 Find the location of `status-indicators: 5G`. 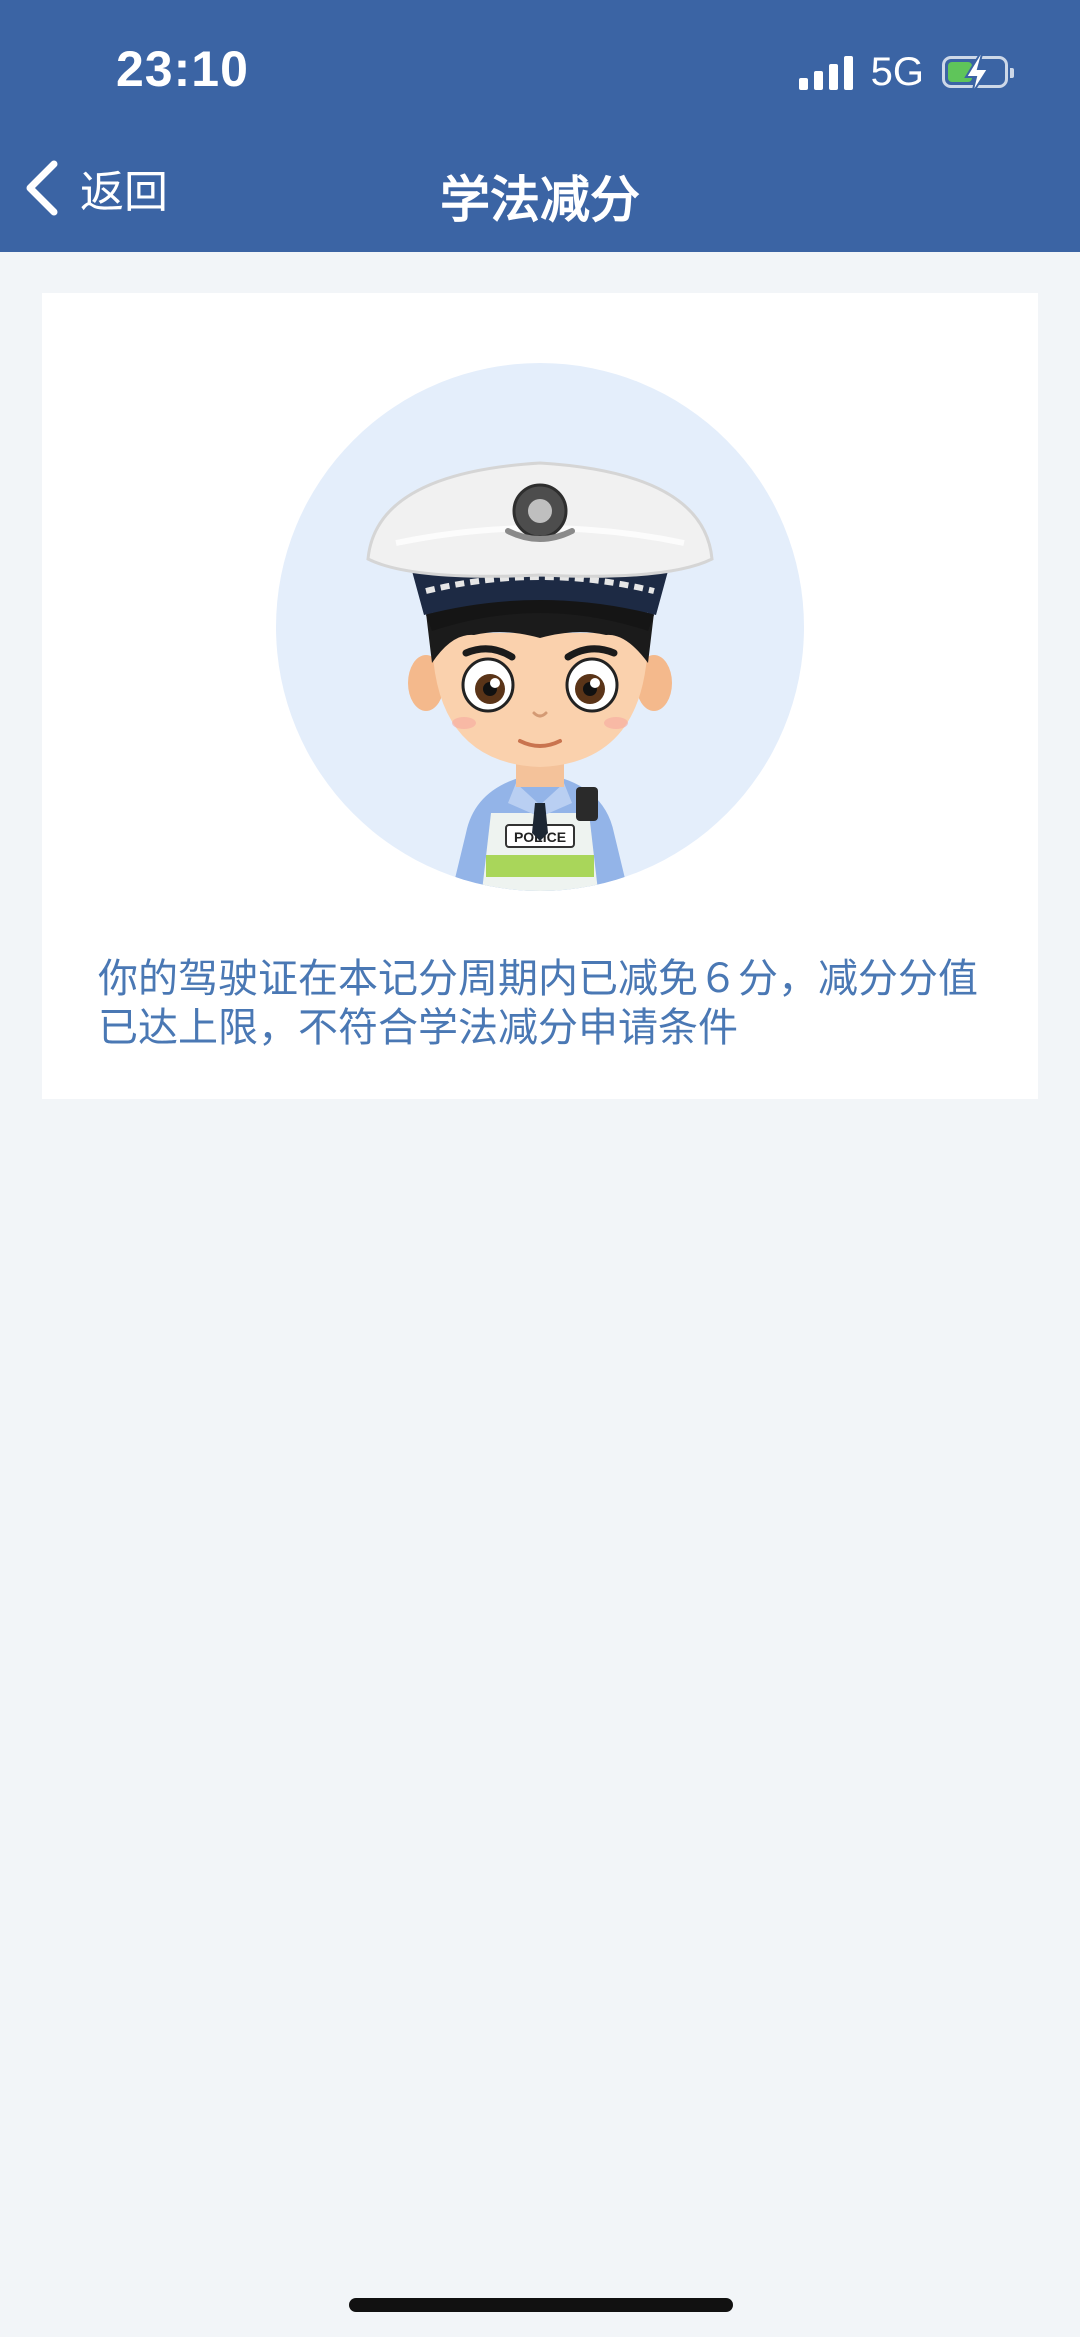

status-indicators: 5G is located at coordinates (906, 72).